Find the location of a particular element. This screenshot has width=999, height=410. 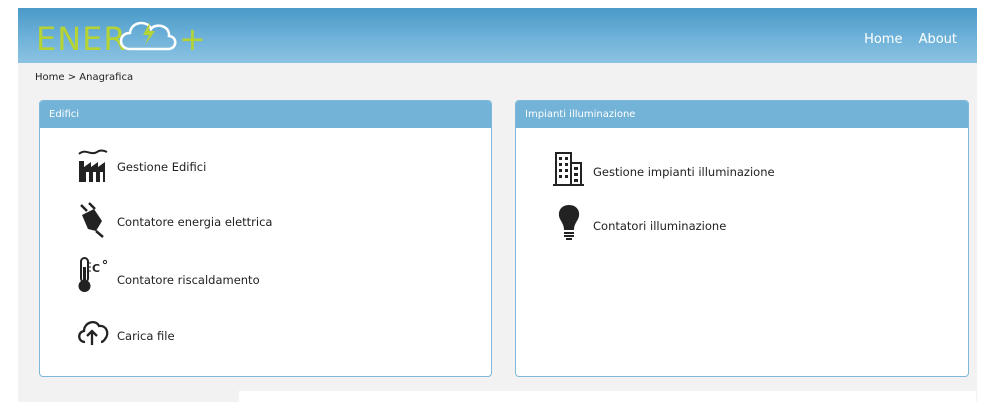

svg-text: ENER is located at coordinates (81, 39).